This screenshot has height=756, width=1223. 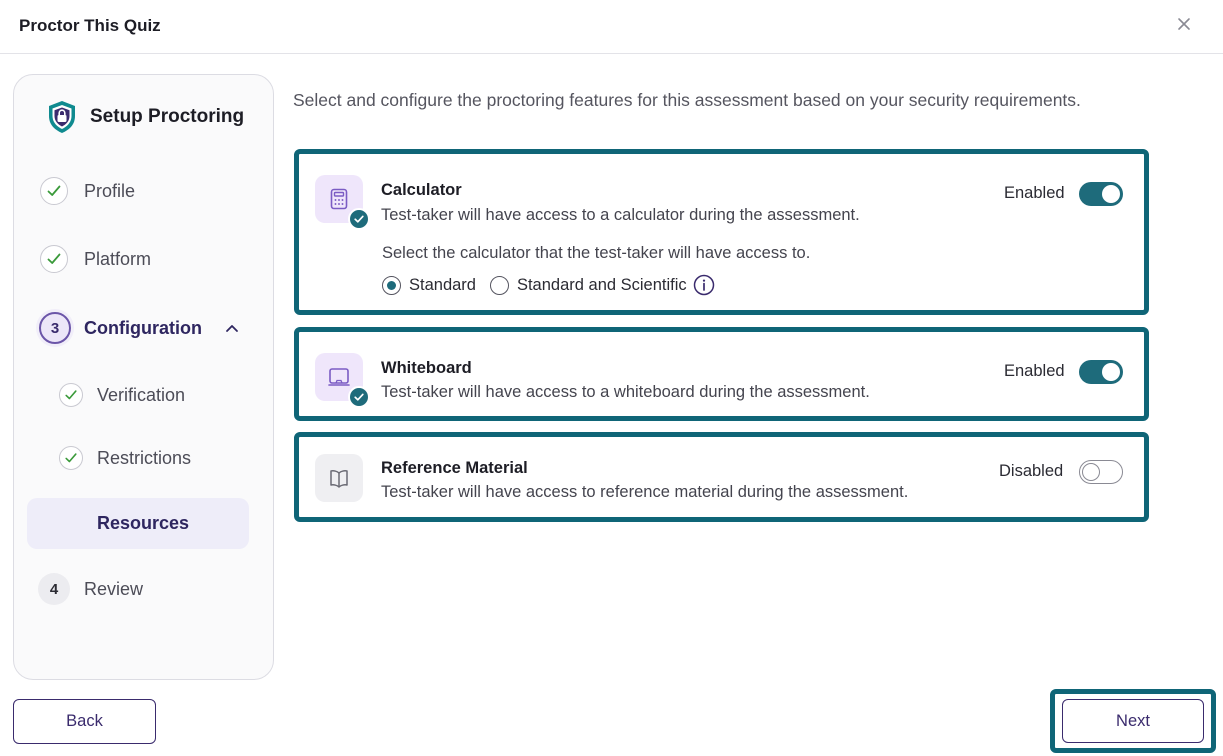 What do you see at coordinates (602, 285) in the screenshot?
I see `radio-label-standard-scientific: Standard and Scientific` at bounding box center [602, 285].